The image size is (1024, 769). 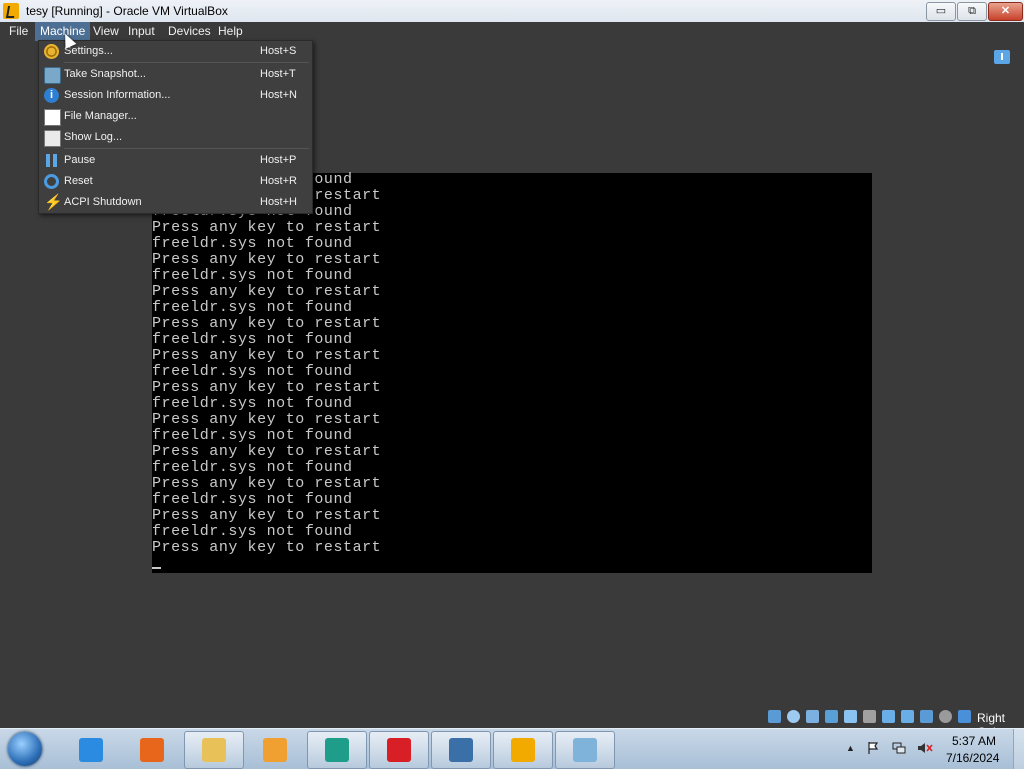 I want to click on show-desktop-button, so click(x=1018, y=749).